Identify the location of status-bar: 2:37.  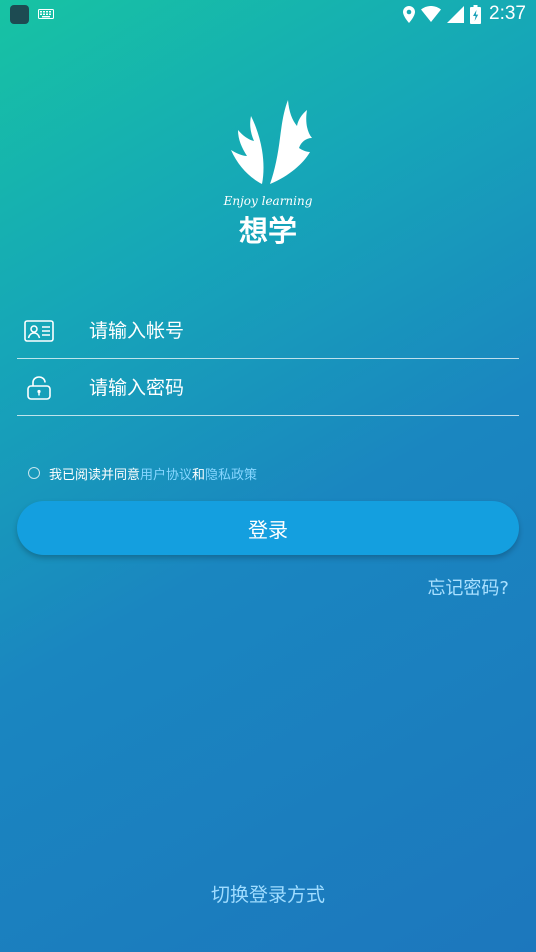
(268, 14).